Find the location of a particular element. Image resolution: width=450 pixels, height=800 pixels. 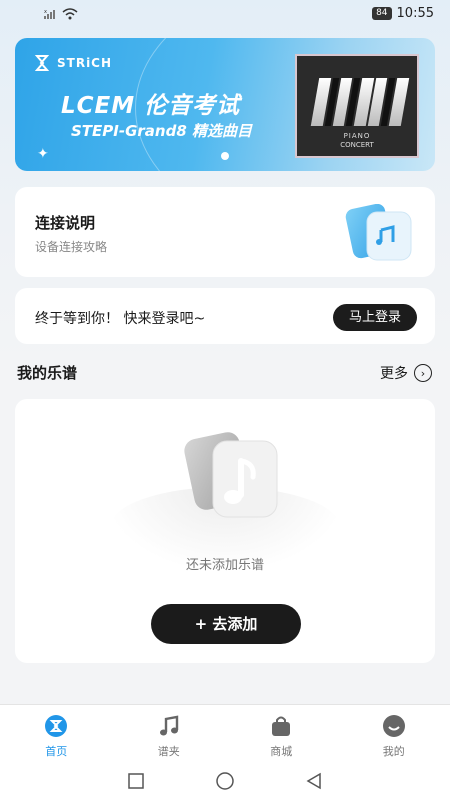

status-right: 84 10:55 is located at coordinates (403, 13).